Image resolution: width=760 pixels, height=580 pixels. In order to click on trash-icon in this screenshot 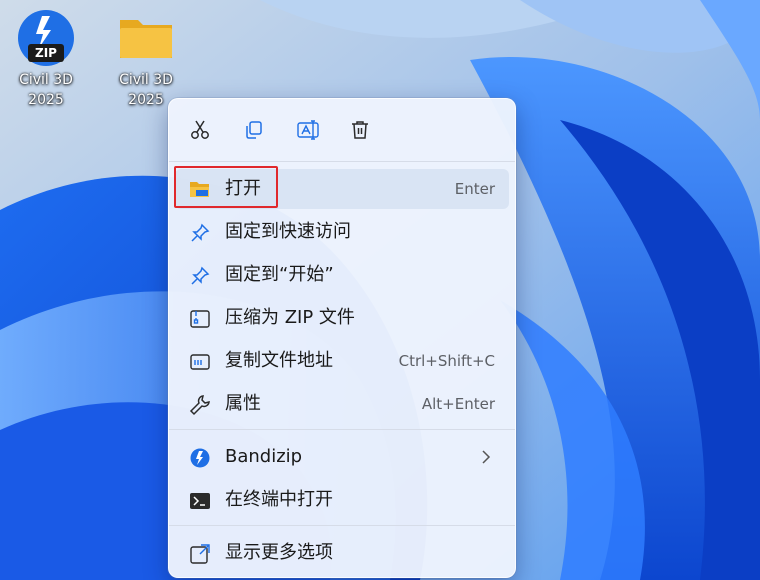, I will do `click(360, 130)`.